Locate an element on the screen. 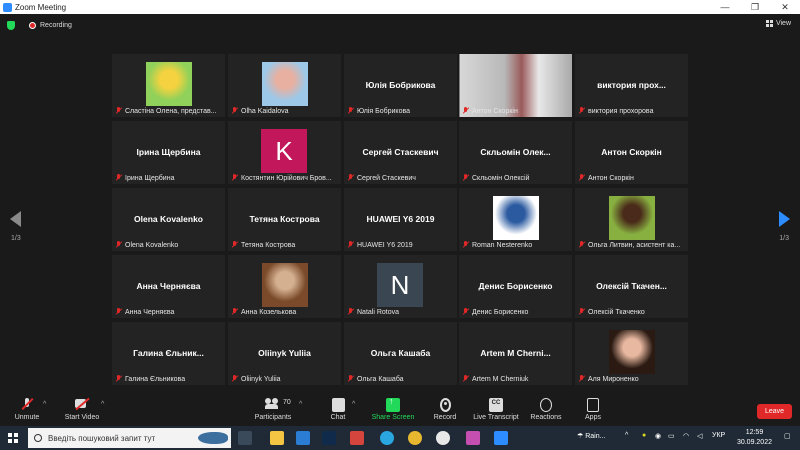 The width and height of the screenshot is (800, 450). participant-tile: Olena Kovalenko Olena Kovalenko is located at coordinates (168, 219).